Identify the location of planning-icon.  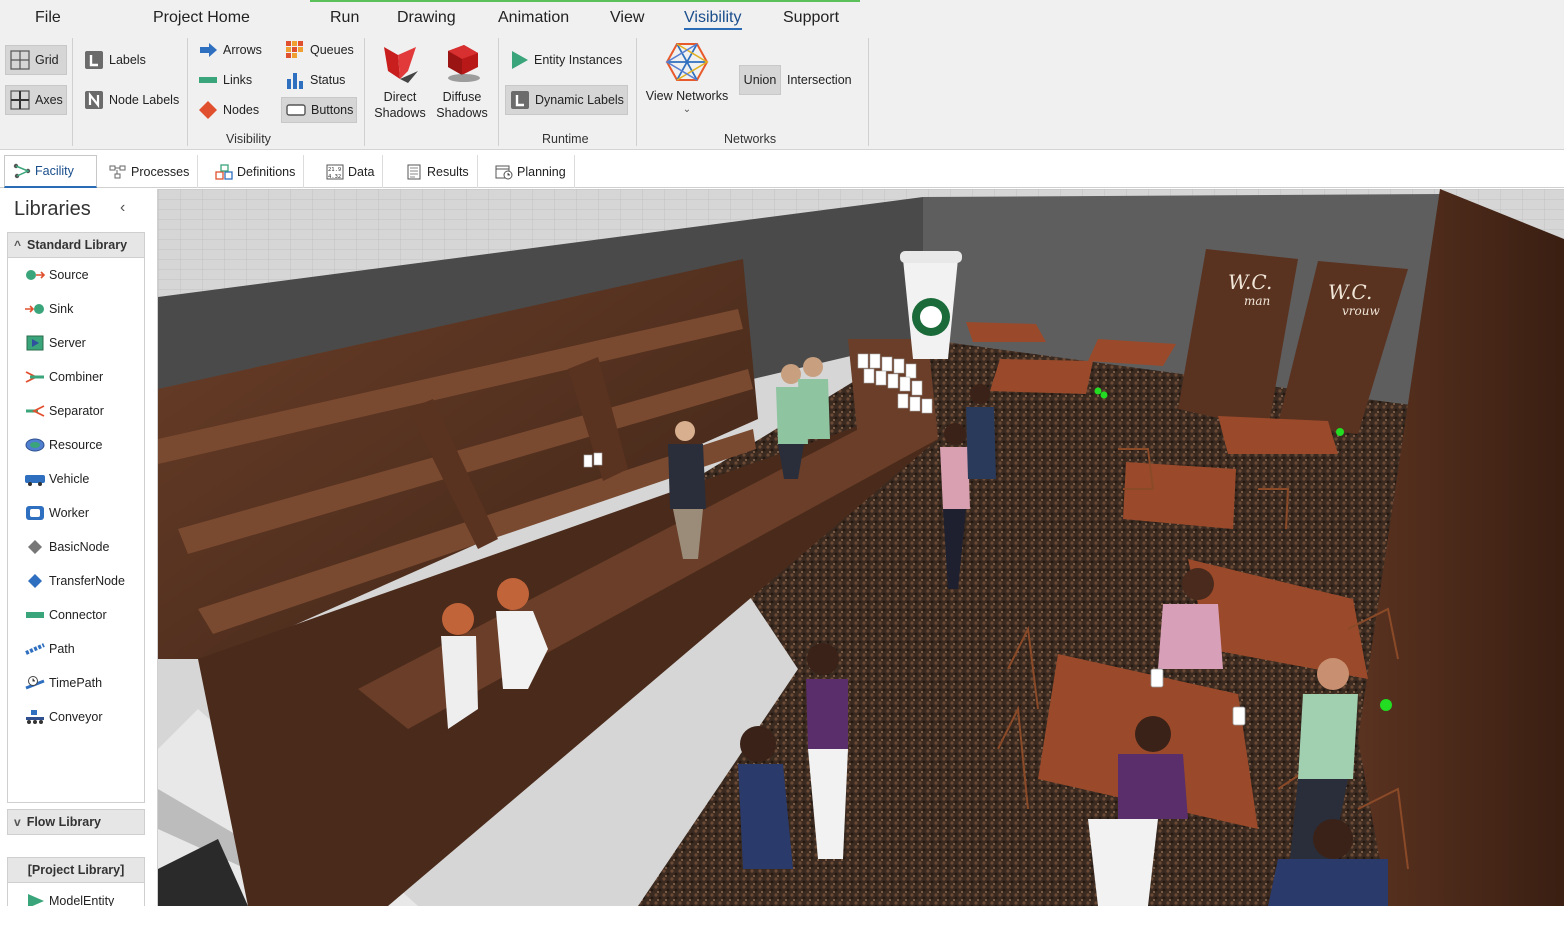
(504, 172).